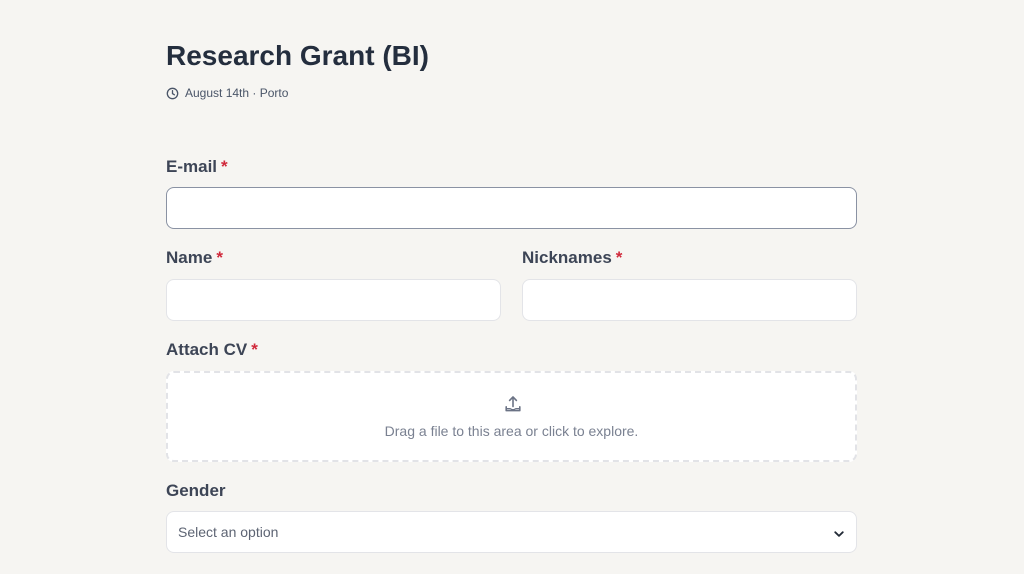 Image resolution: width=1024 pixels, height=574 pixels. I want to click on name-label: Name *, so click(194, 258).